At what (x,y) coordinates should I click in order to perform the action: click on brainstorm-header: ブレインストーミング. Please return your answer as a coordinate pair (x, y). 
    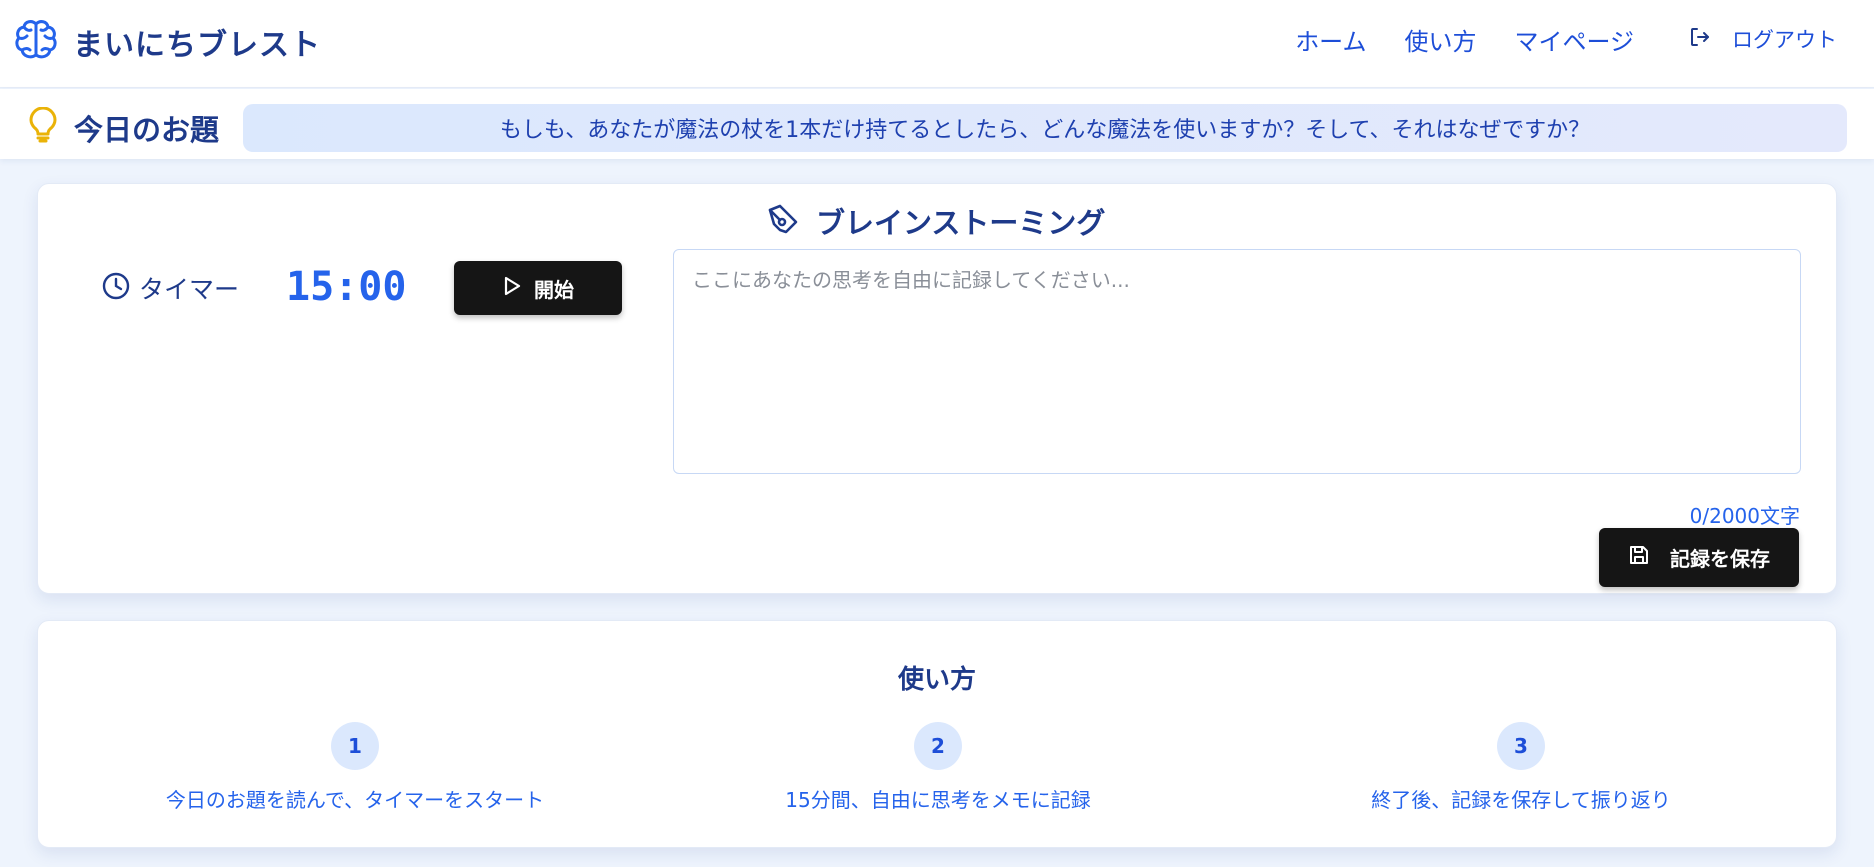
    Looking at the image, I should click on (935, 221).